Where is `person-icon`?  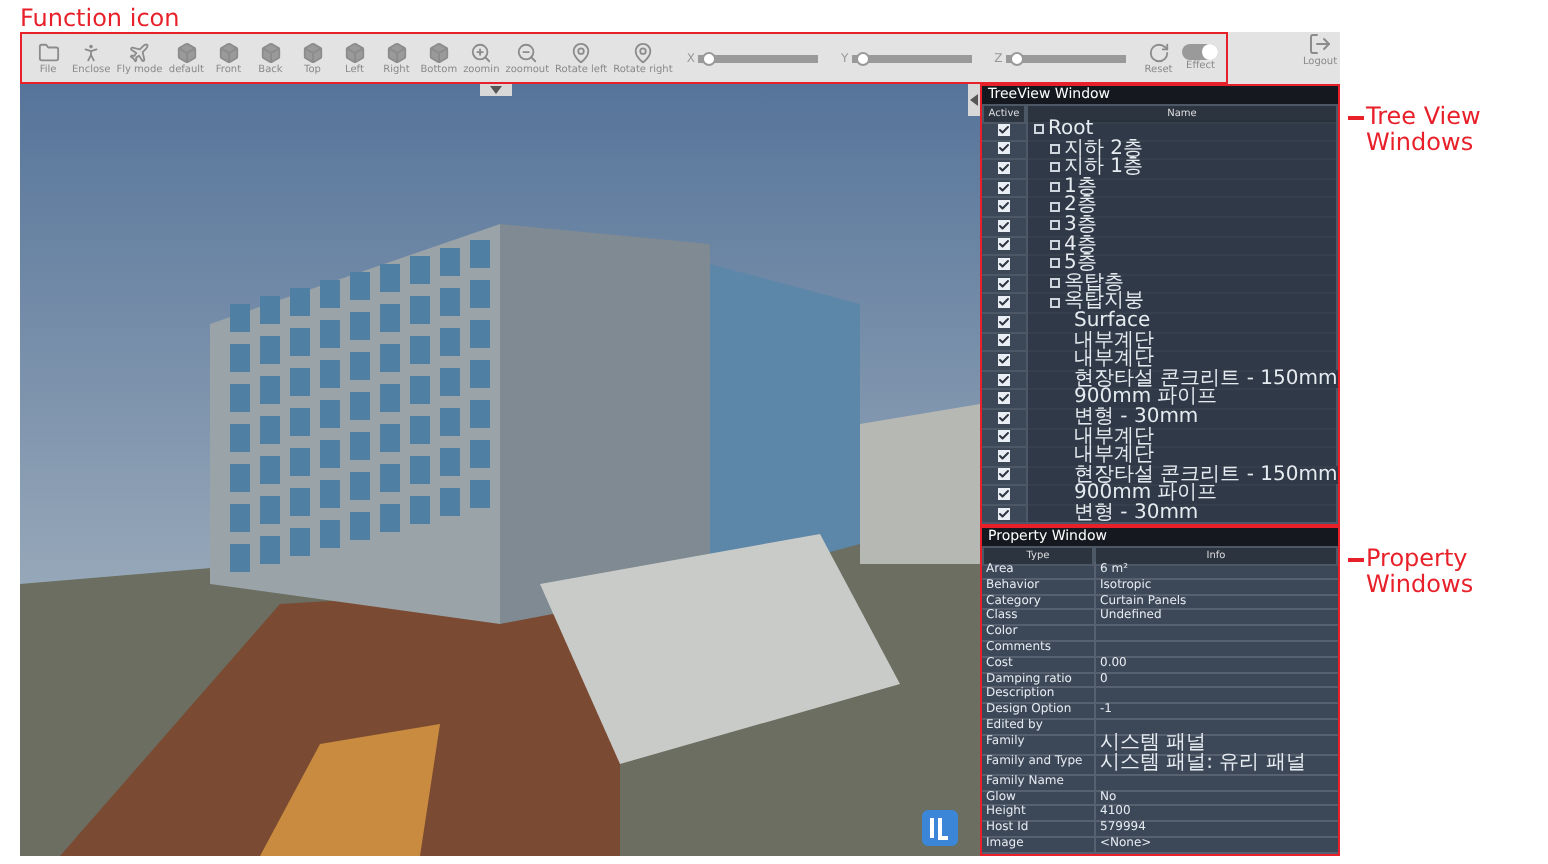 person-icon is located at coordinates (91, 52).